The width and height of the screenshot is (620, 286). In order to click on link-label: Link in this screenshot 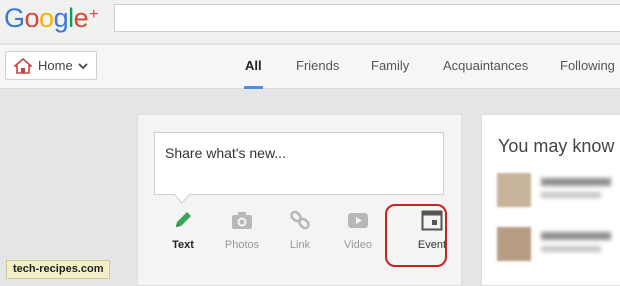, I will do `click(300, 245)`.